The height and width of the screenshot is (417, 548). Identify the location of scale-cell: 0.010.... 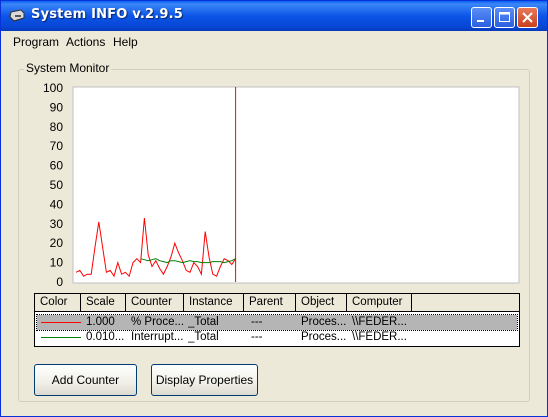
(105, 337).